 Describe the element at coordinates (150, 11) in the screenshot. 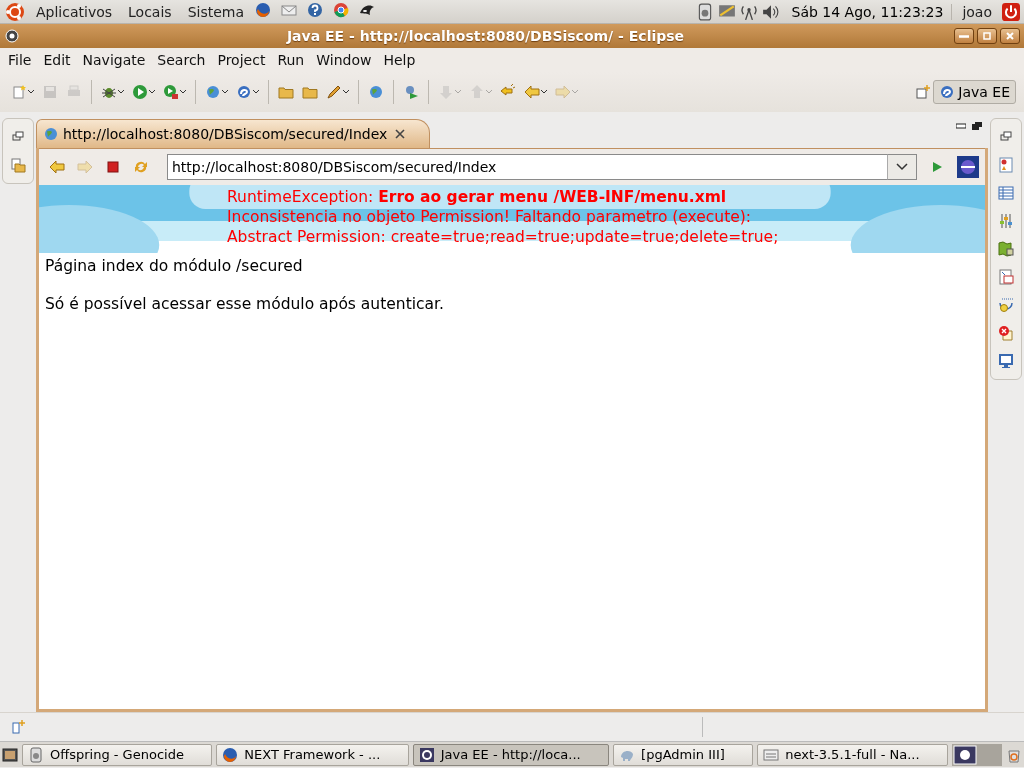

I see `panel-menu: Locais` at that location.